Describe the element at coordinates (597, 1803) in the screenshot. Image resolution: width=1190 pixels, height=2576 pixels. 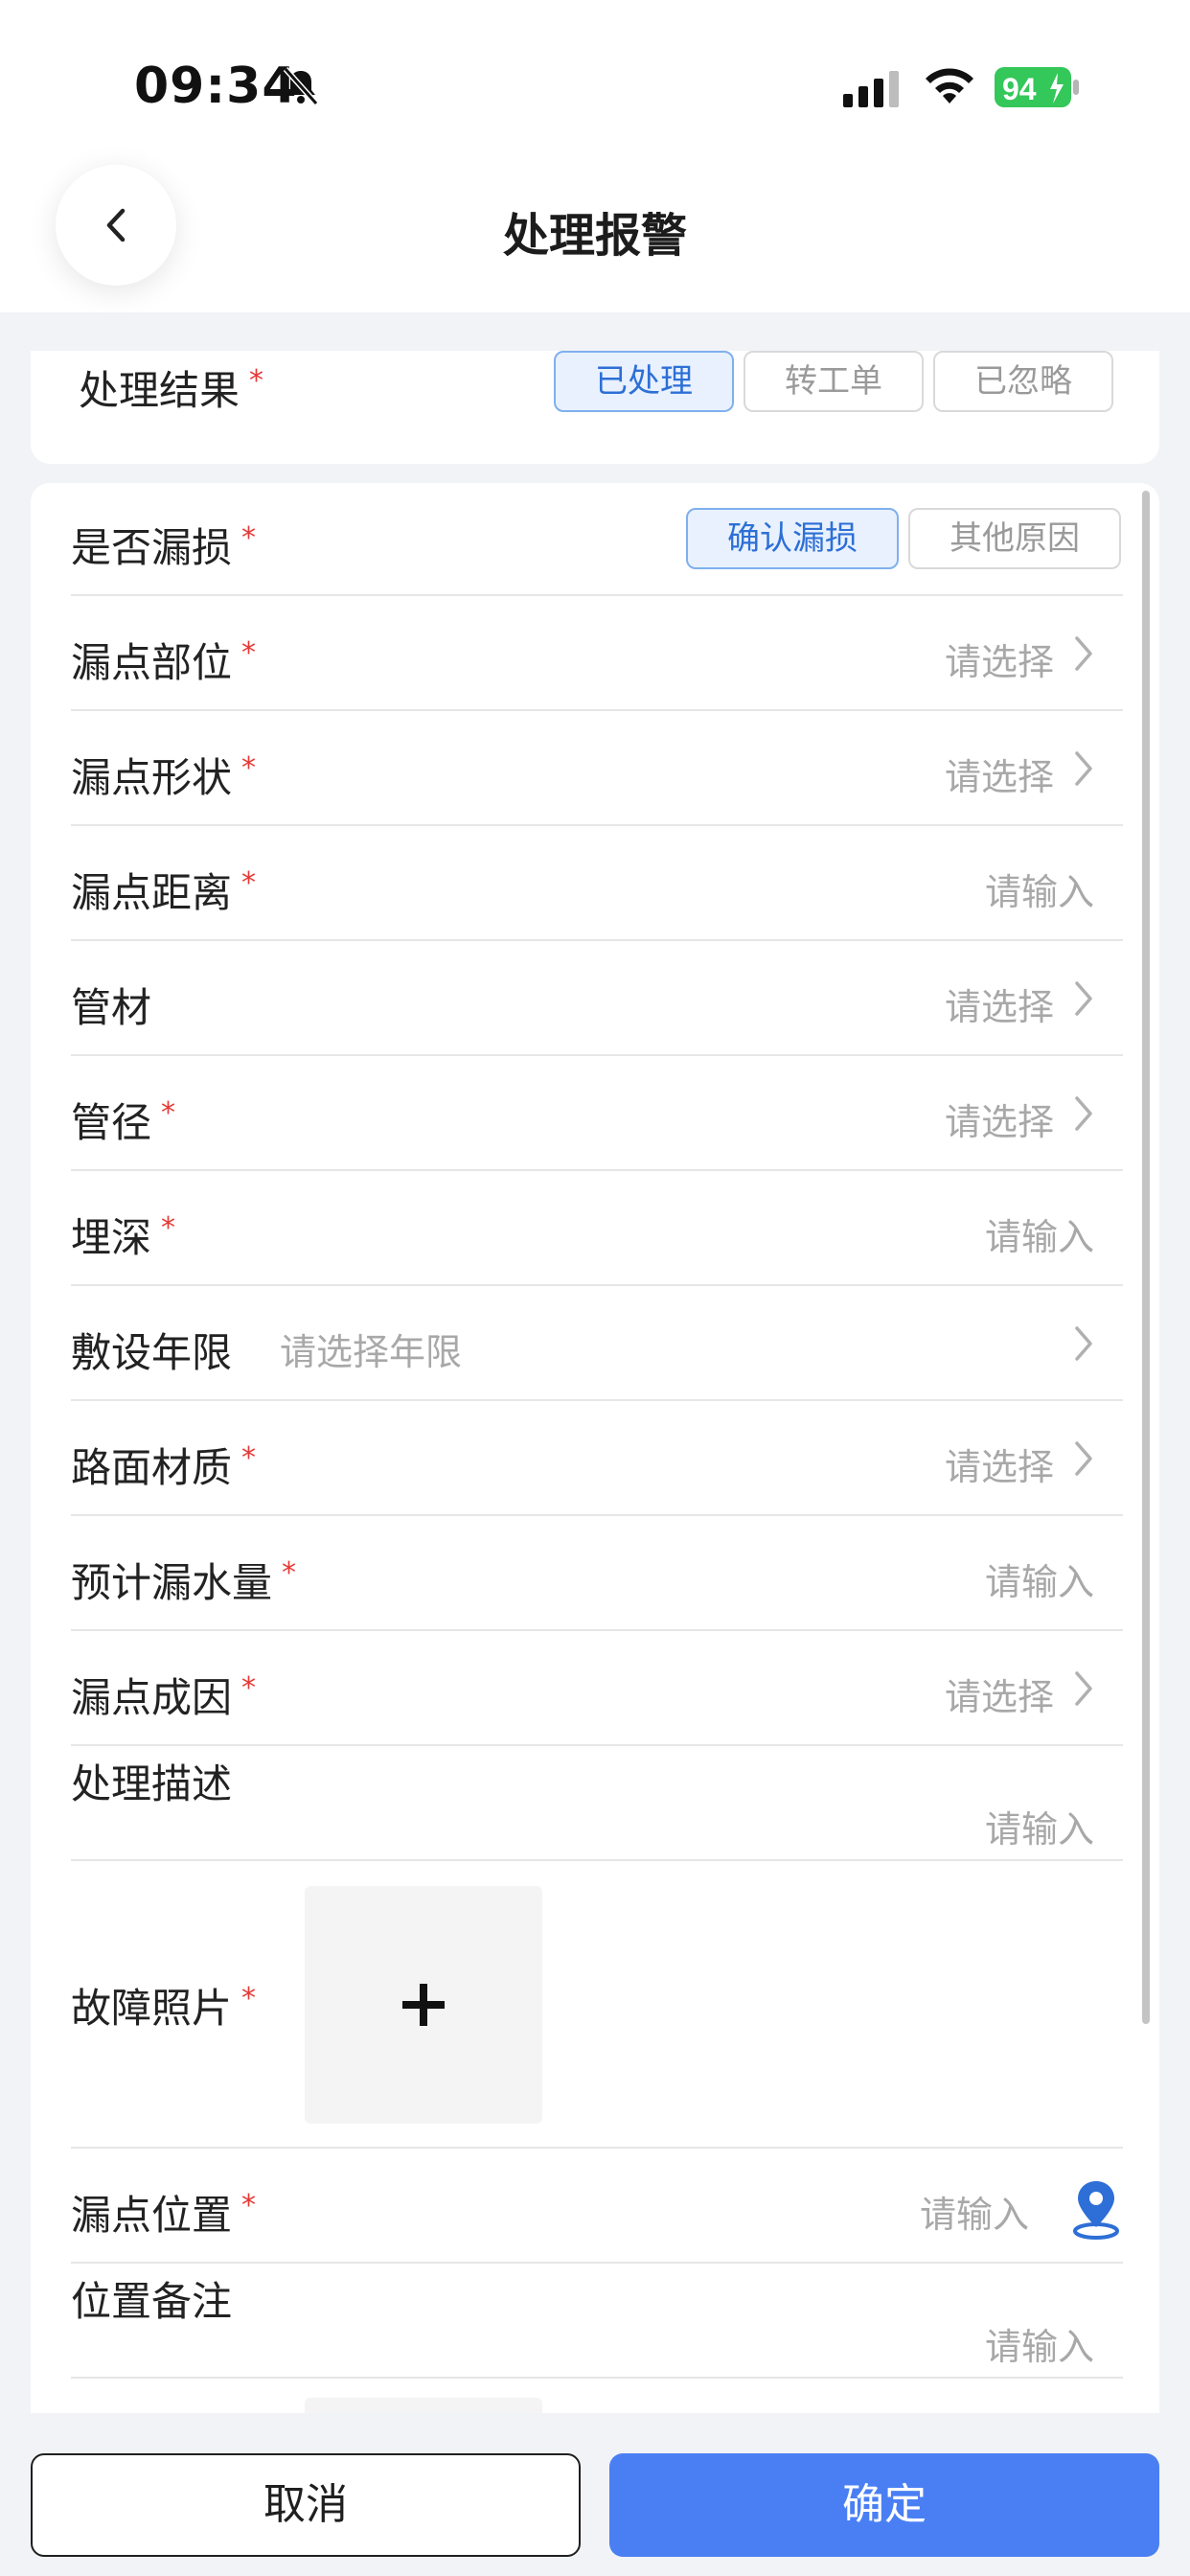
I see `field-row-description: 处理描述 请输入` at that location.